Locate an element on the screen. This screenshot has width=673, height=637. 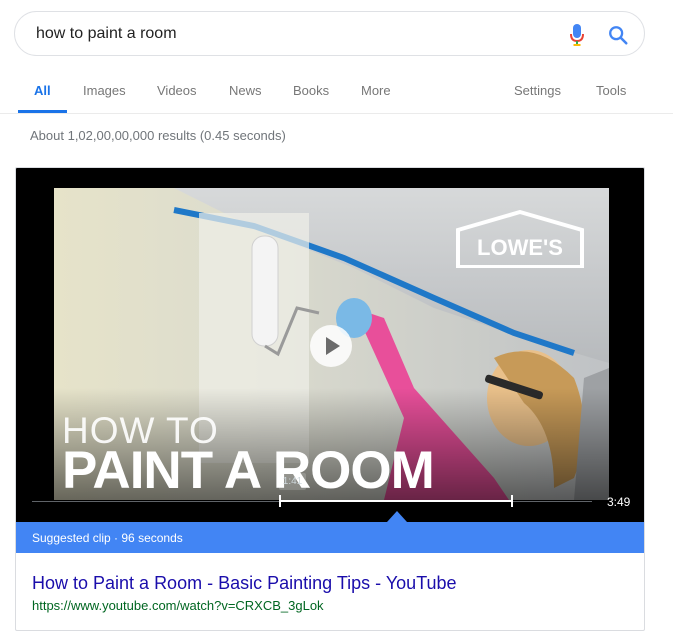
clip-start-time: 1:41 is located at coordinates (292, 481).